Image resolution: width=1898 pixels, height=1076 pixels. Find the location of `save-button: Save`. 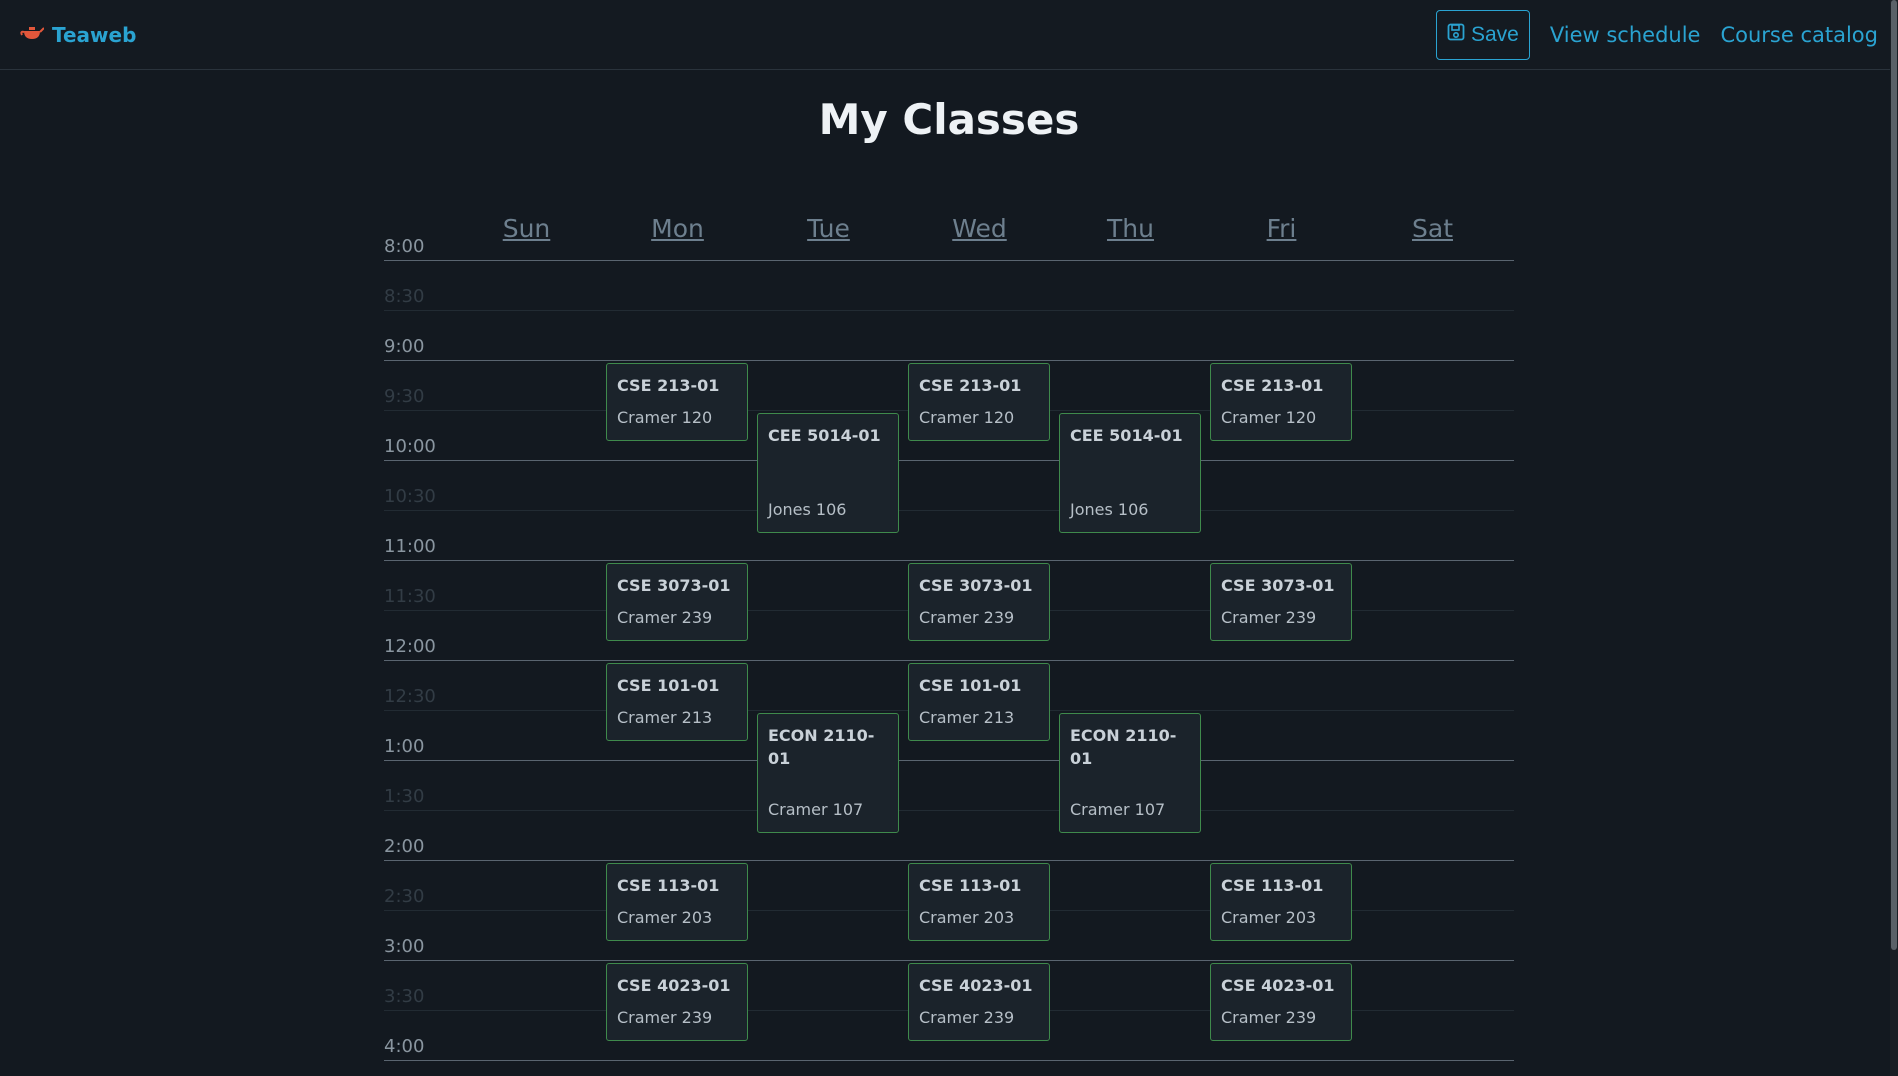

save-button: Save is located at coordinates (1482, 35).